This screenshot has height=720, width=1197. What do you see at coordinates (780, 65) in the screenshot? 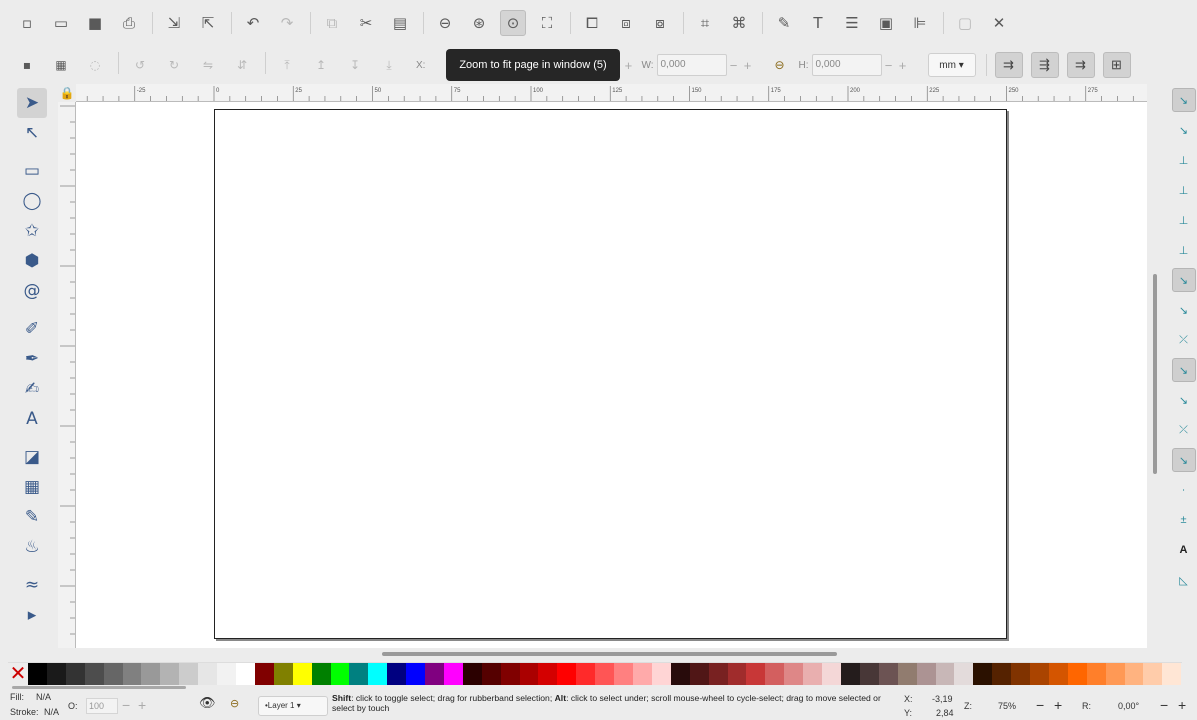
I see `lock-ratio-icon: ⊖` at bounding box center [780, 65].